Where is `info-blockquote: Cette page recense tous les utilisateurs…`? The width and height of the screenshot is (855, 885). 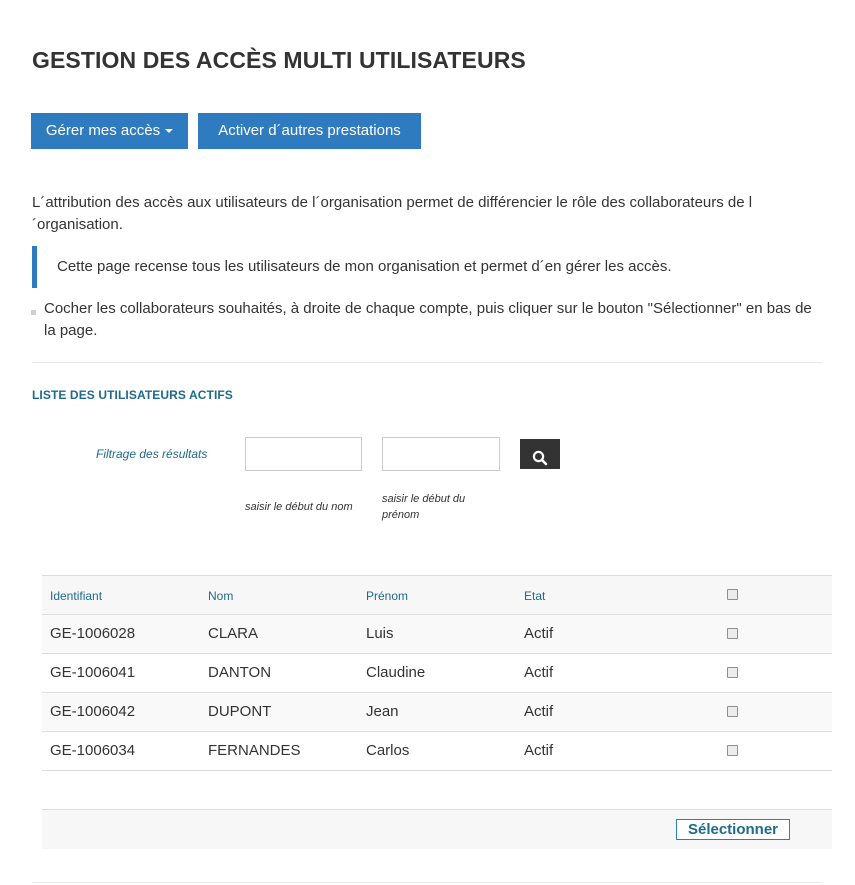 info-blockquote: Cette page recense tous les utilisateurs… is located at coordinates (427, 267).